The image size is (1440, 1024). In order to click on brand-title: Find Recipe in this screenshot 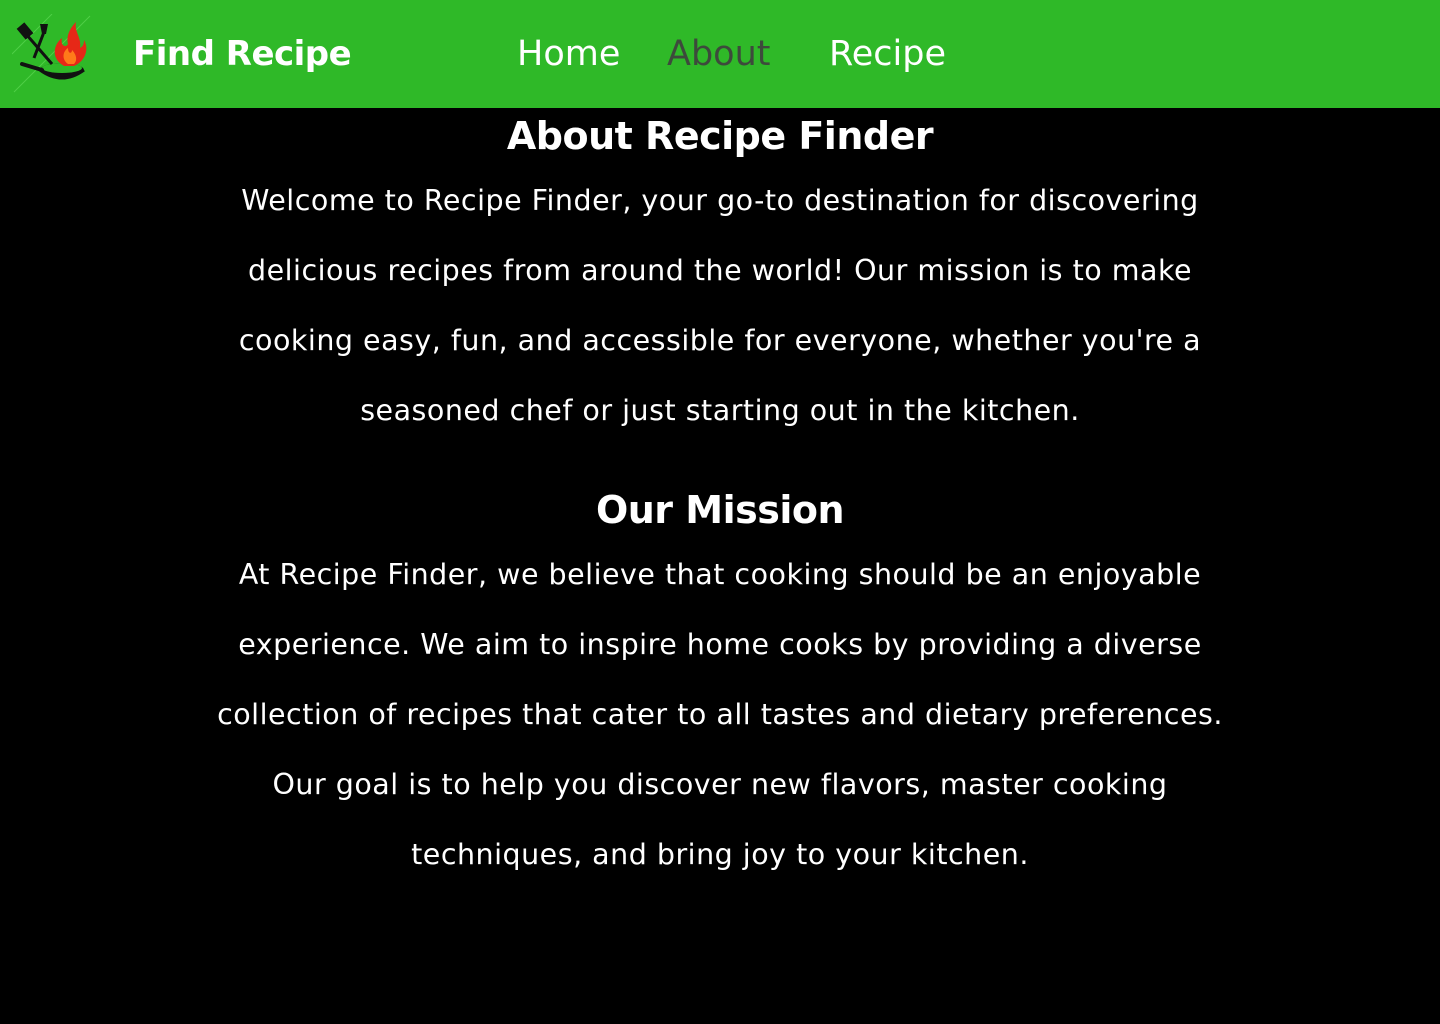, I will do `click(242, 54)`.